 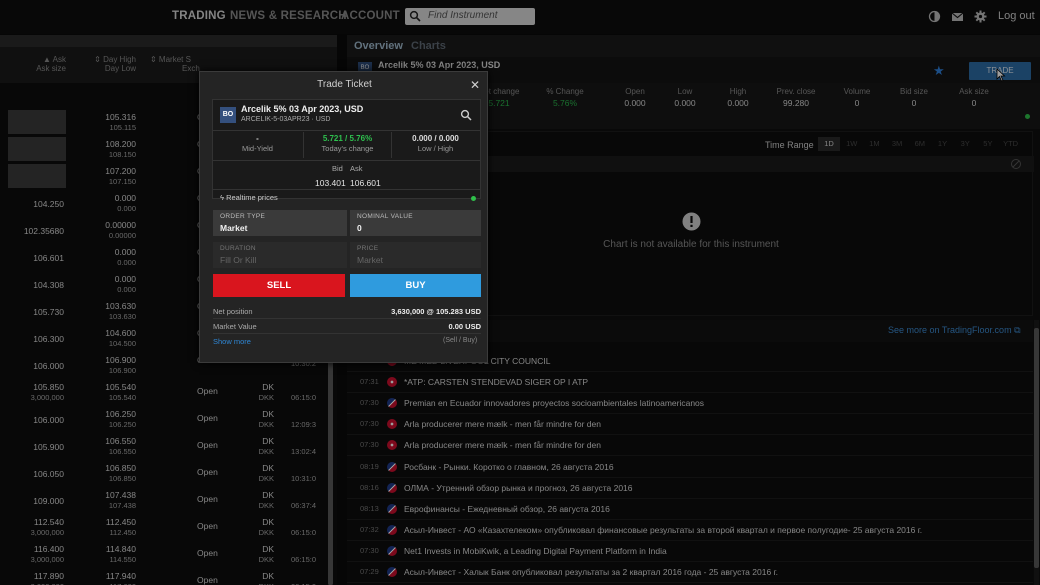 What do you see at coordinates (257, 143) in the screenshot?
I see `mid-yield: - Mid-Yield` at bounding box center [257, 143].